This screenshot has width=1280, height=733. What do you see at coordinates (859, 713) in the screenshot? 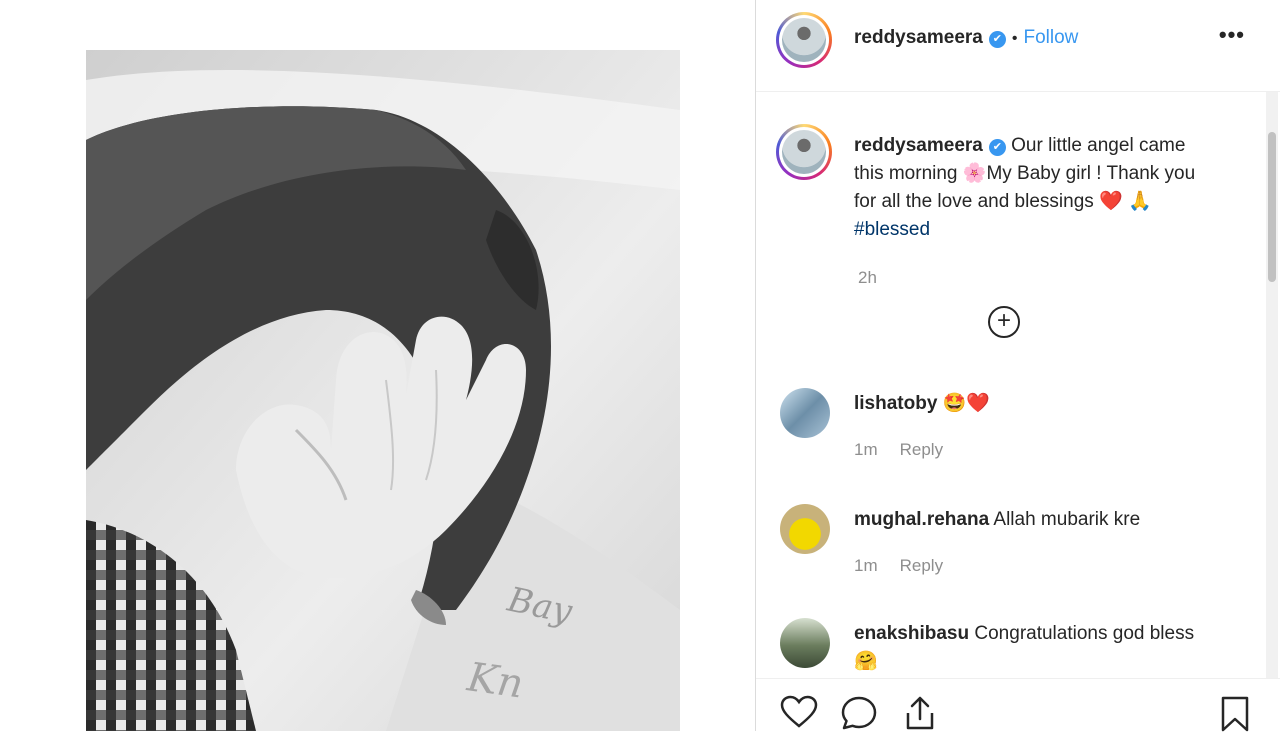
I see `comment-icon` at bounding box center [859, 713].